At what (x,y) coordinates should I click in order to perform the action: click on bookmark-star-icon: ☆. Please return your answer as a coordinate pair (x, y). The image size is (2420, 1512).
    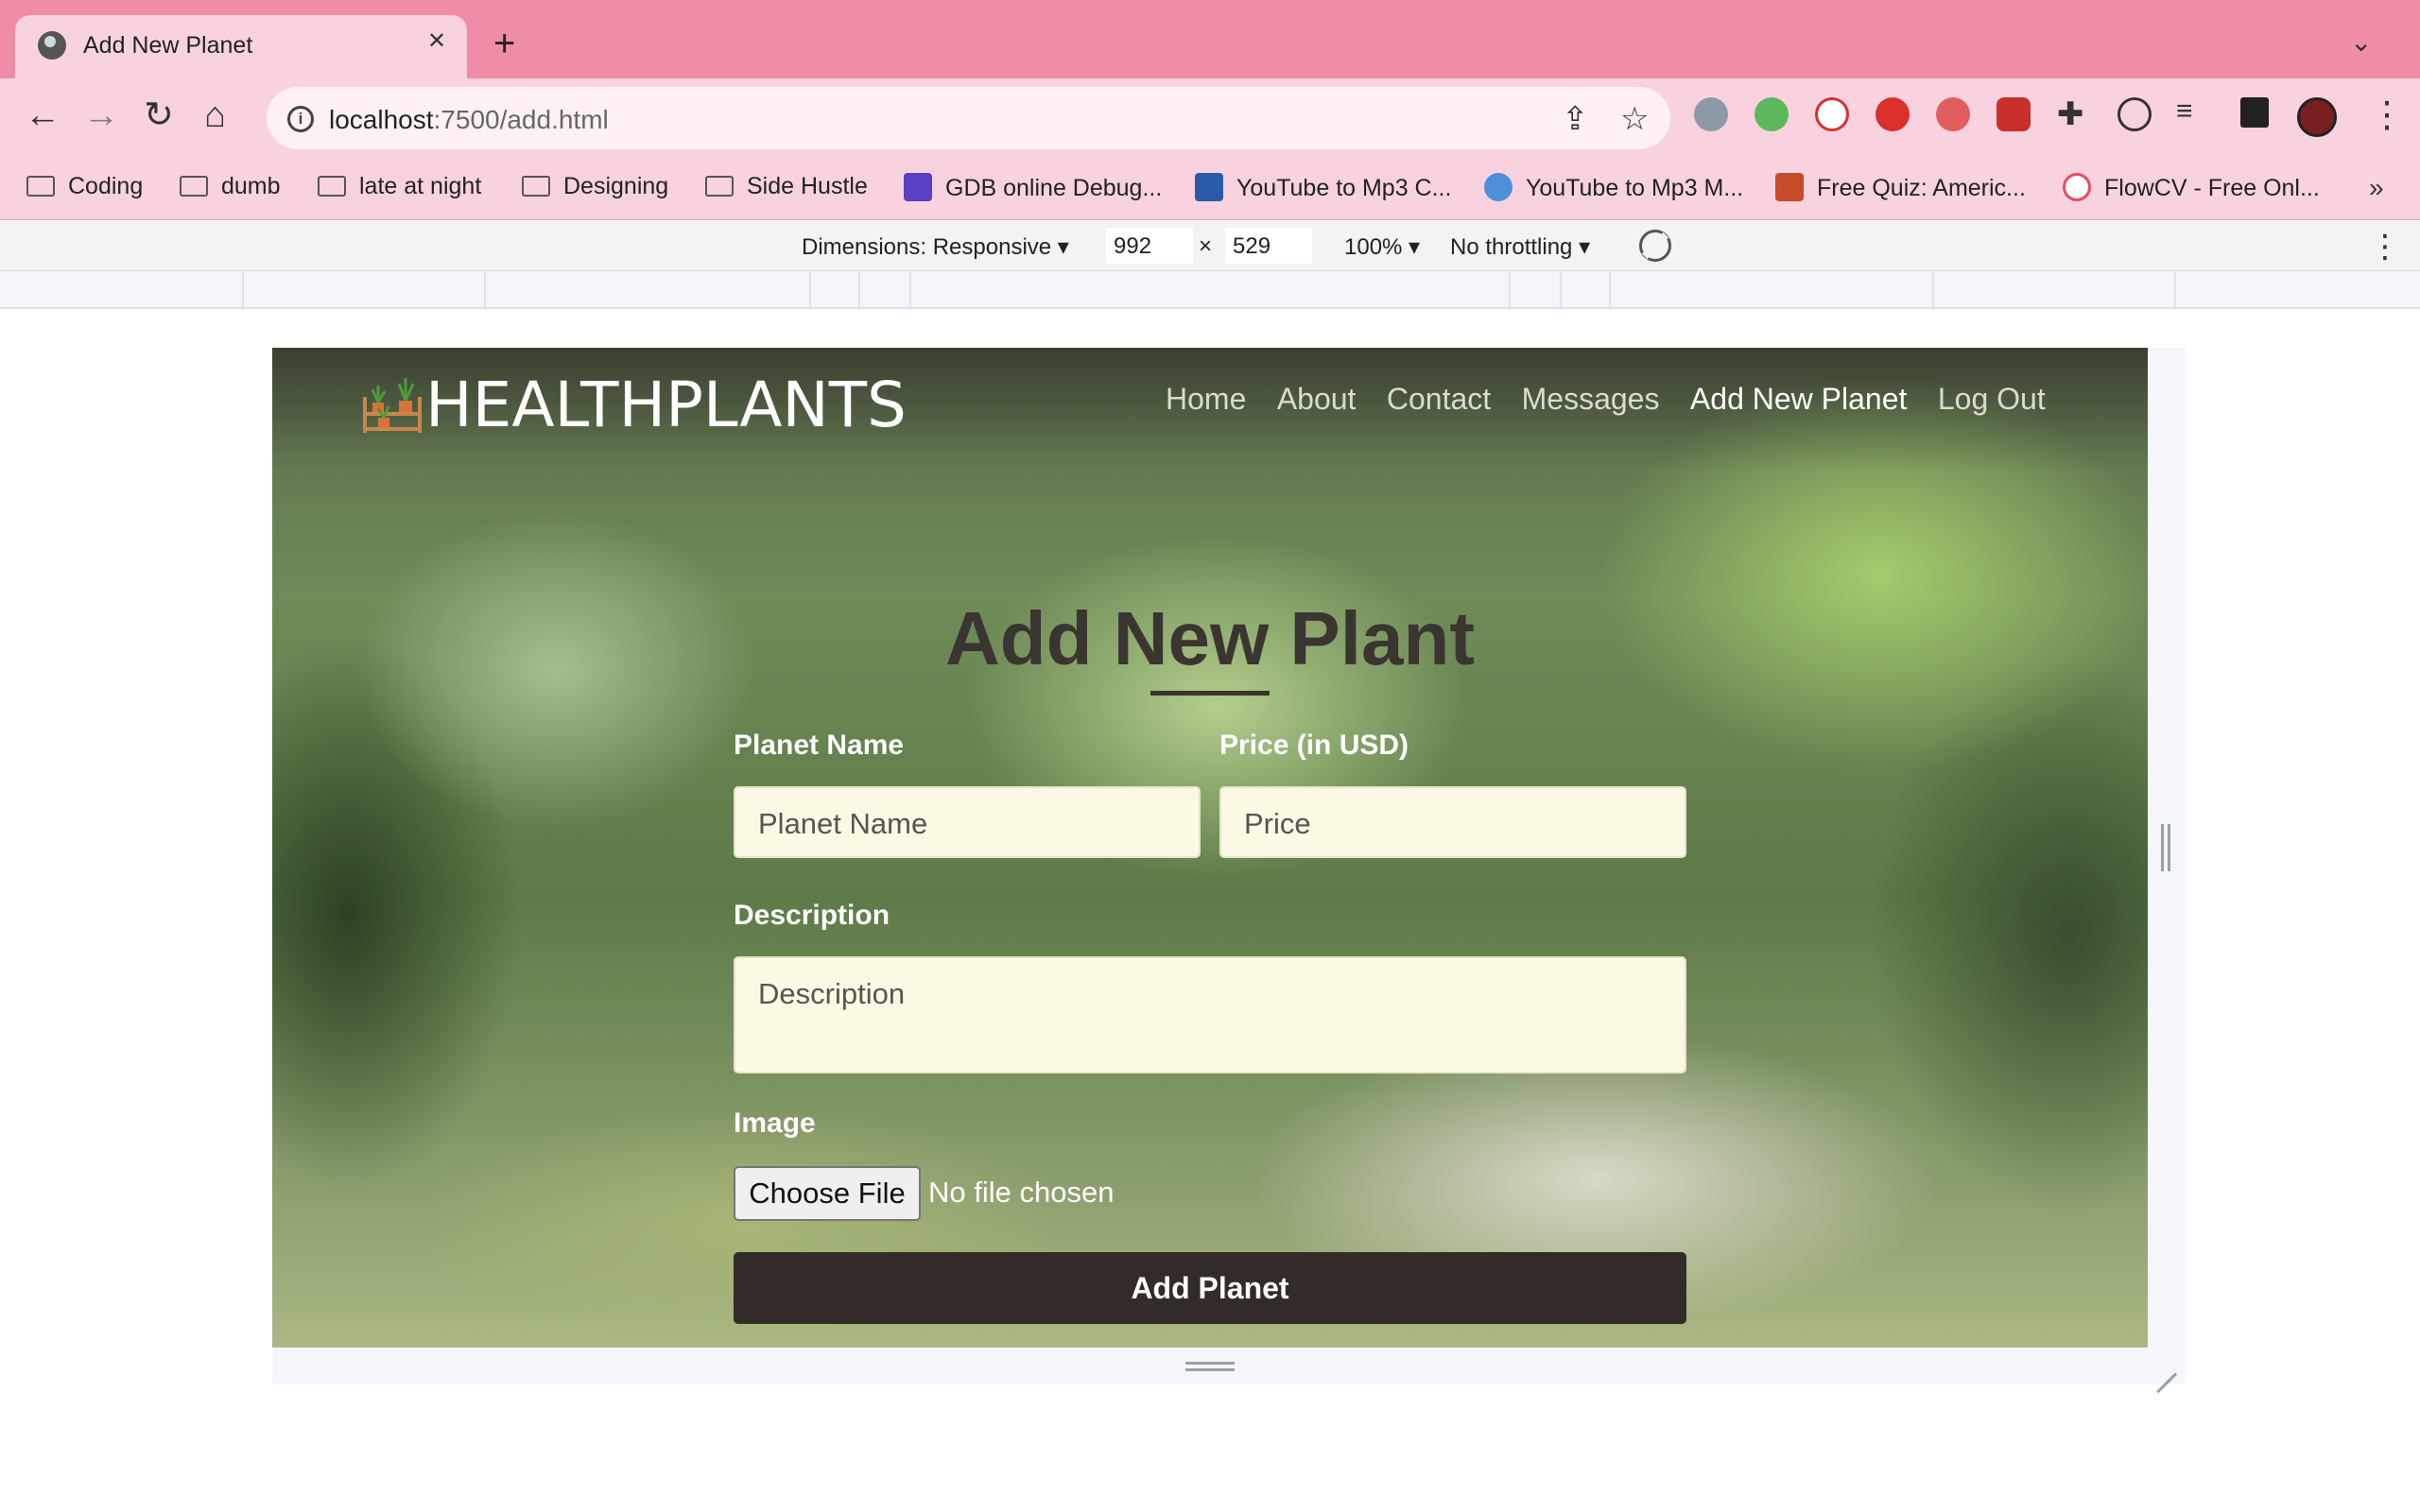
    Looking at the image, I should click on (1634, 119).